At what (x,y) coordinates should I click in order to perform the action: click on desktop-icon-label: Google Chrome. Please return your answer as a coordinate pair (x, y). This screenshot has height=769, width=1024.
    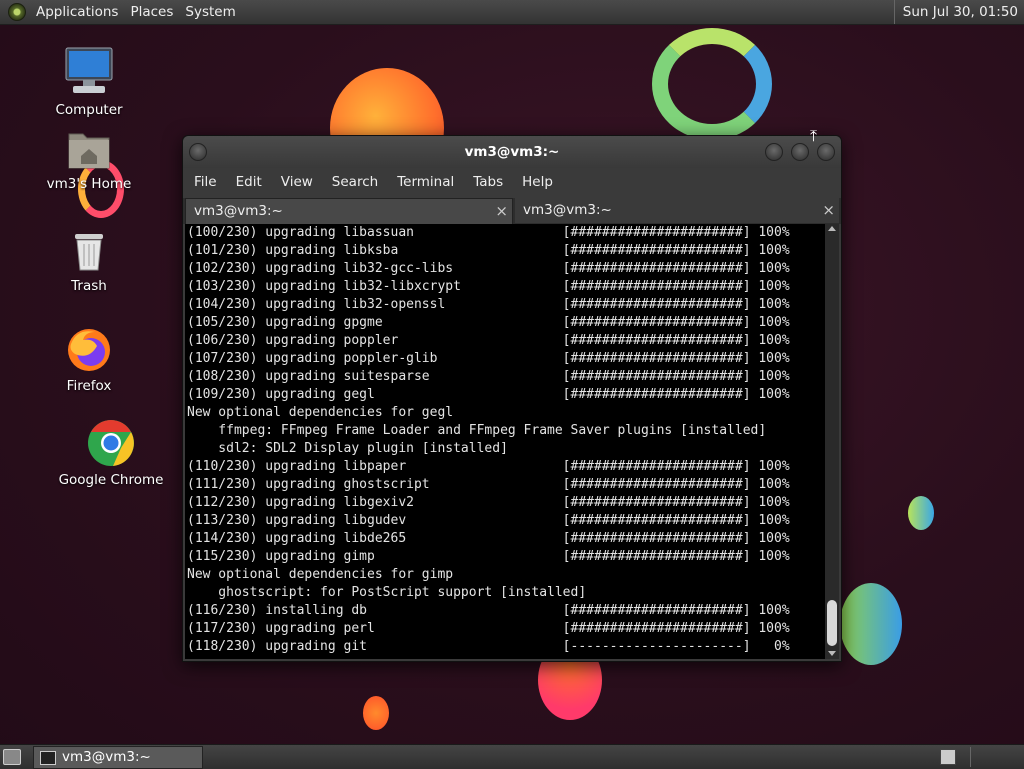
    Looking at the image, I should click on (111, 480).